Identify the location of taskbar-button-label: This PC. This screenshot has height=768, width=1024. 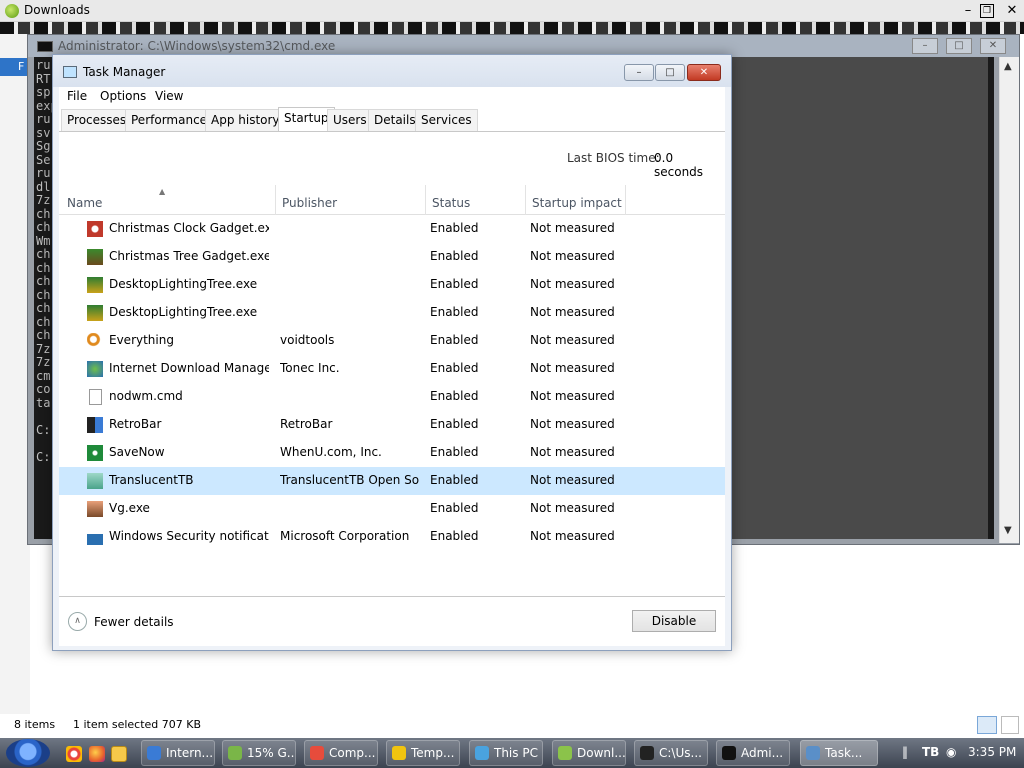
(516, 753).